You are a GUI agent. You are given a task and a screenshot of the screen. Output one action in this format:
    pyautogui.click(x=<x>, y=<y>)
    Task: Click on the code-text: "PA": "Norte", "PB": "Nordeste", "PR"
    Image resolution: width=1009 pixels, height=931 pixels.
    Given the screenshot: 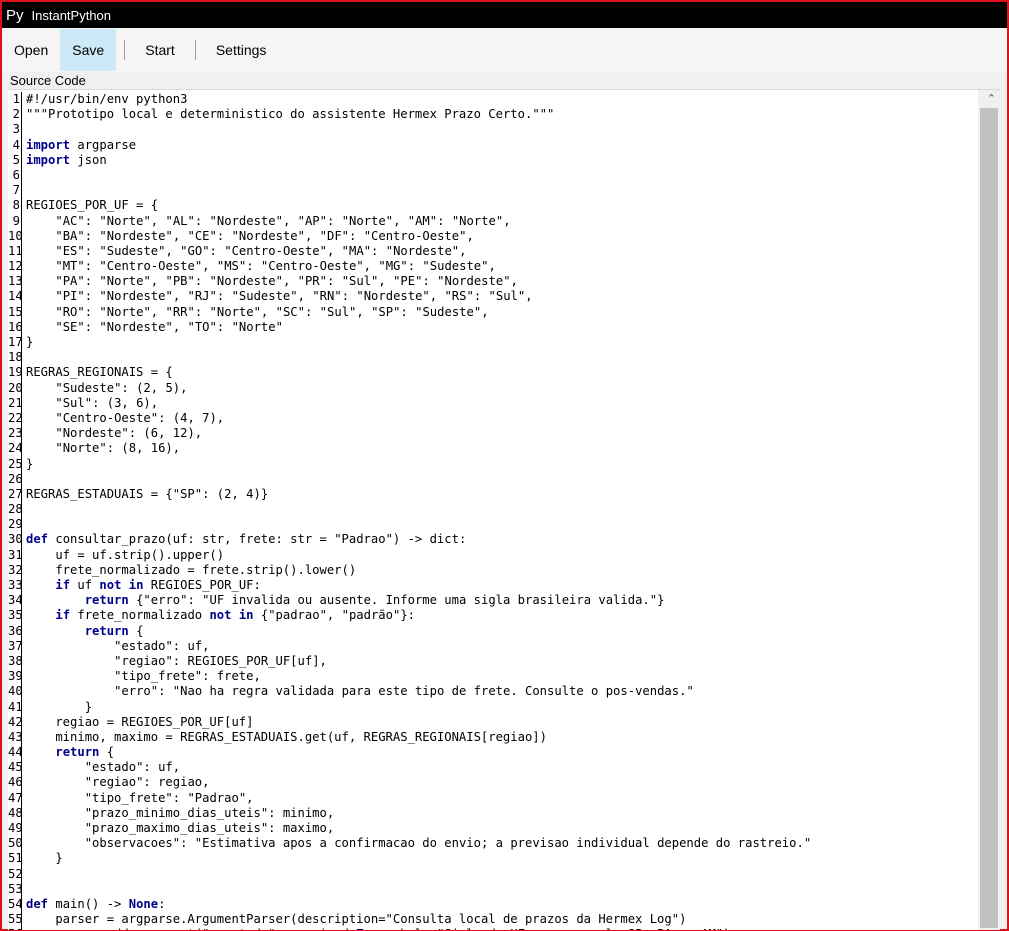 What is the action you would take?
    pyautogui.click(x=286, y=281)
    